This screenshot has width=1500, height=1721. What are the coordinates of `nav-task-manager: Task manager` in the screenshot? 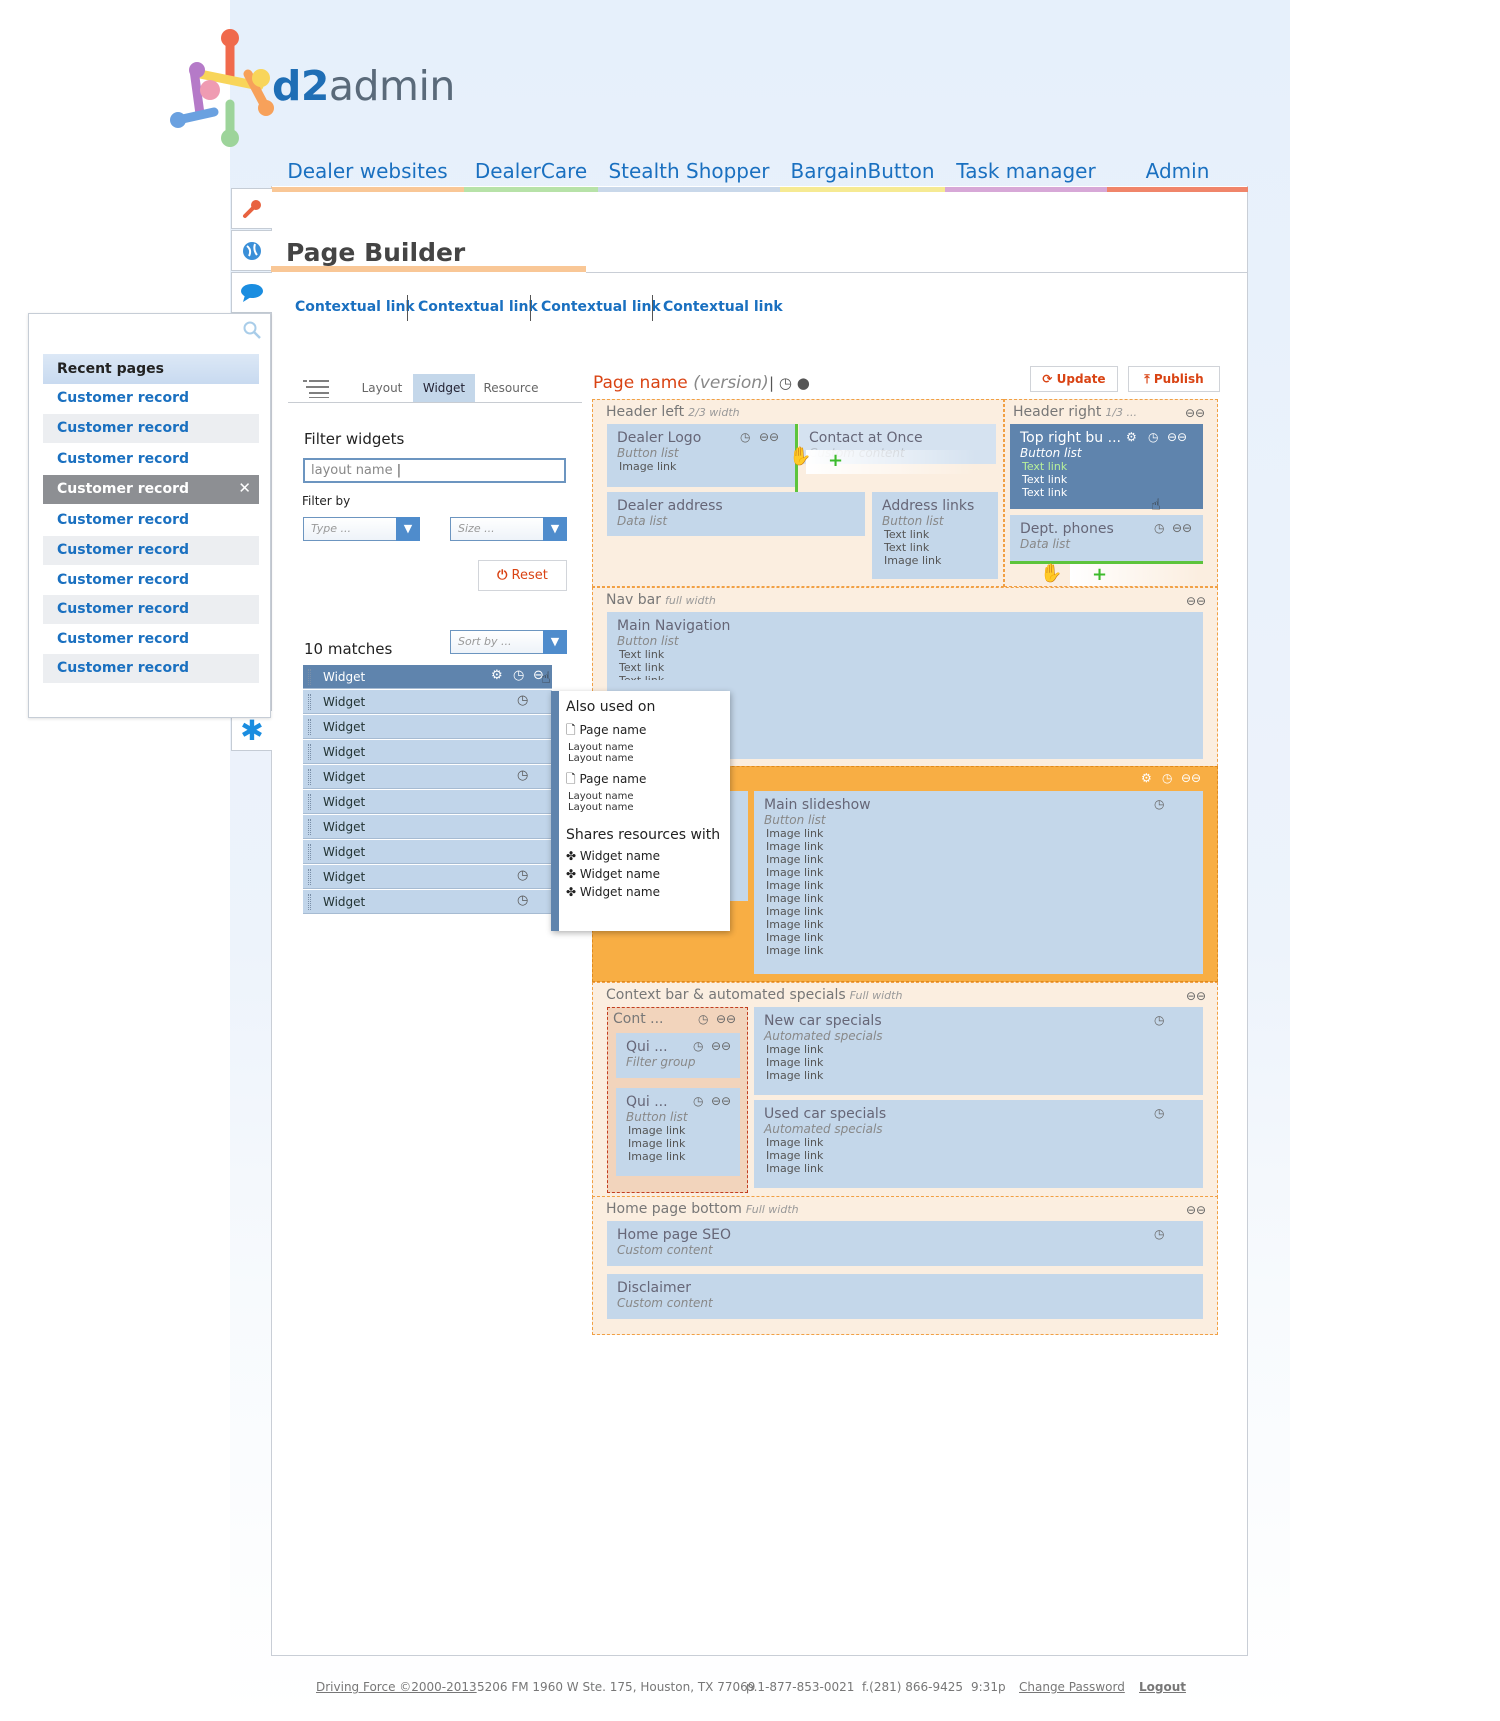 It's located at (1026, 174).